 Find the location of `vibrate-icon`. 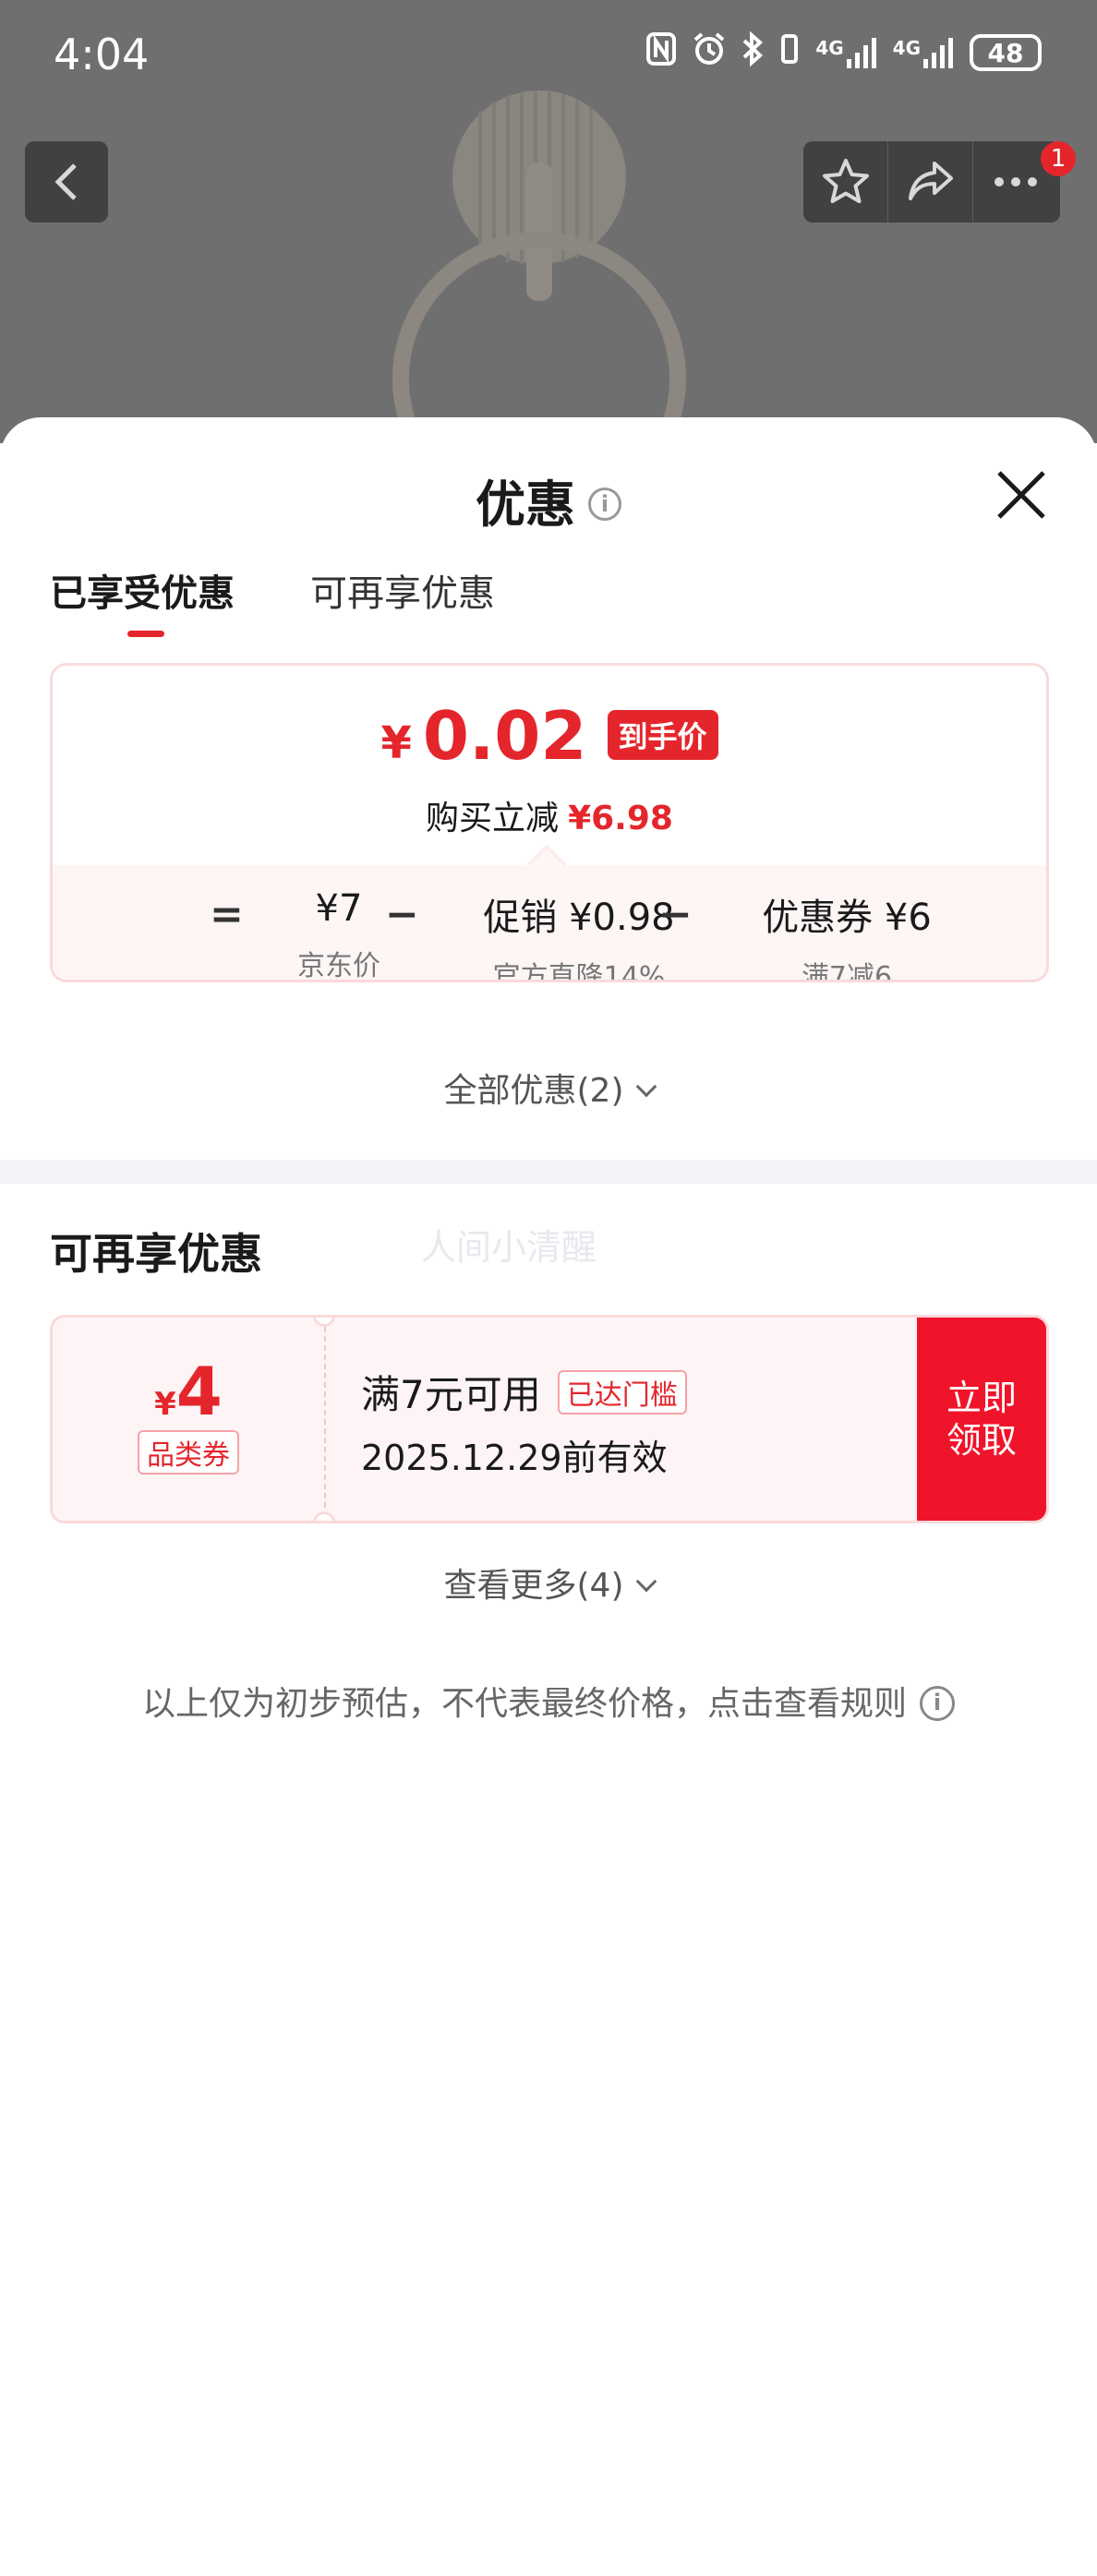

vibrate-icon is located at coordinates (790, 52).